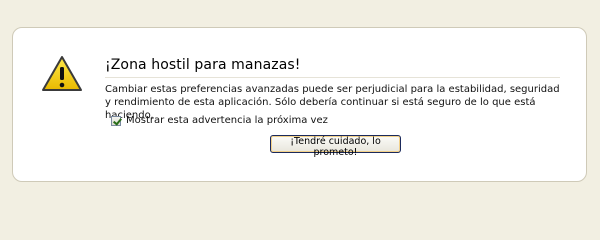  Describe the element at coordinates (62, 73) in the screenshot. I see `warning-icon` at that location.